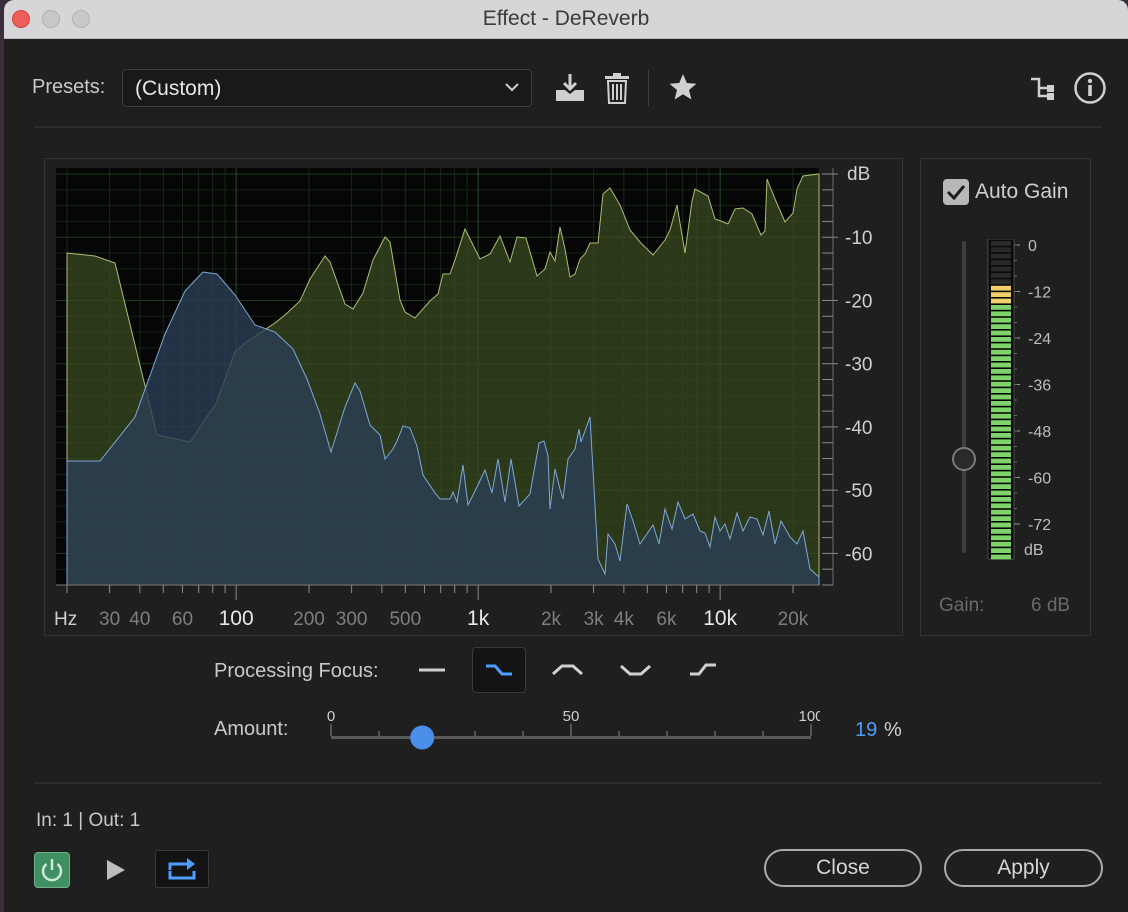 This screenshot has width=1128, height=912. I want to click on header-divider, so click(568, 127).